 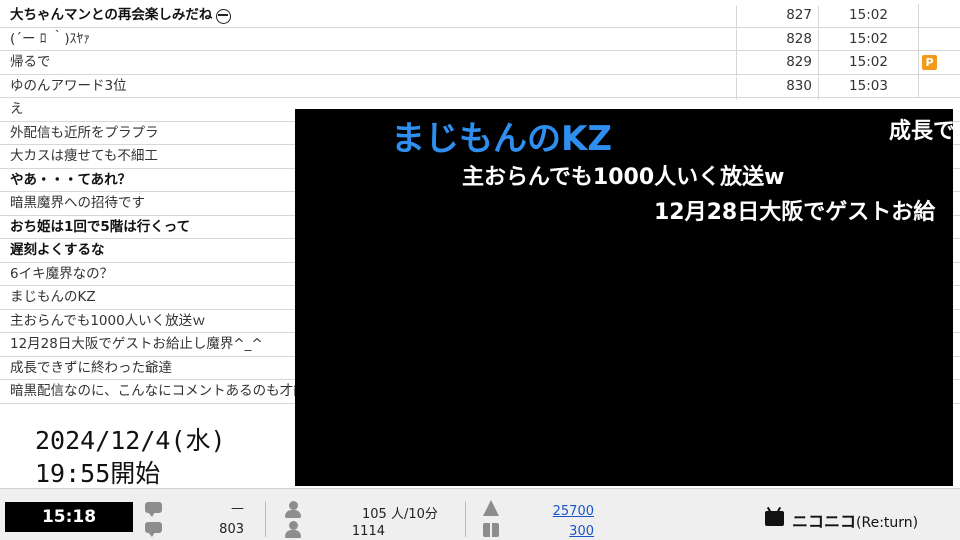 What do you see at coordinates (501, 139) in the screenshot?
I see `danmaku-comment: まじもんのKZ` at bounding box center [501, 139].